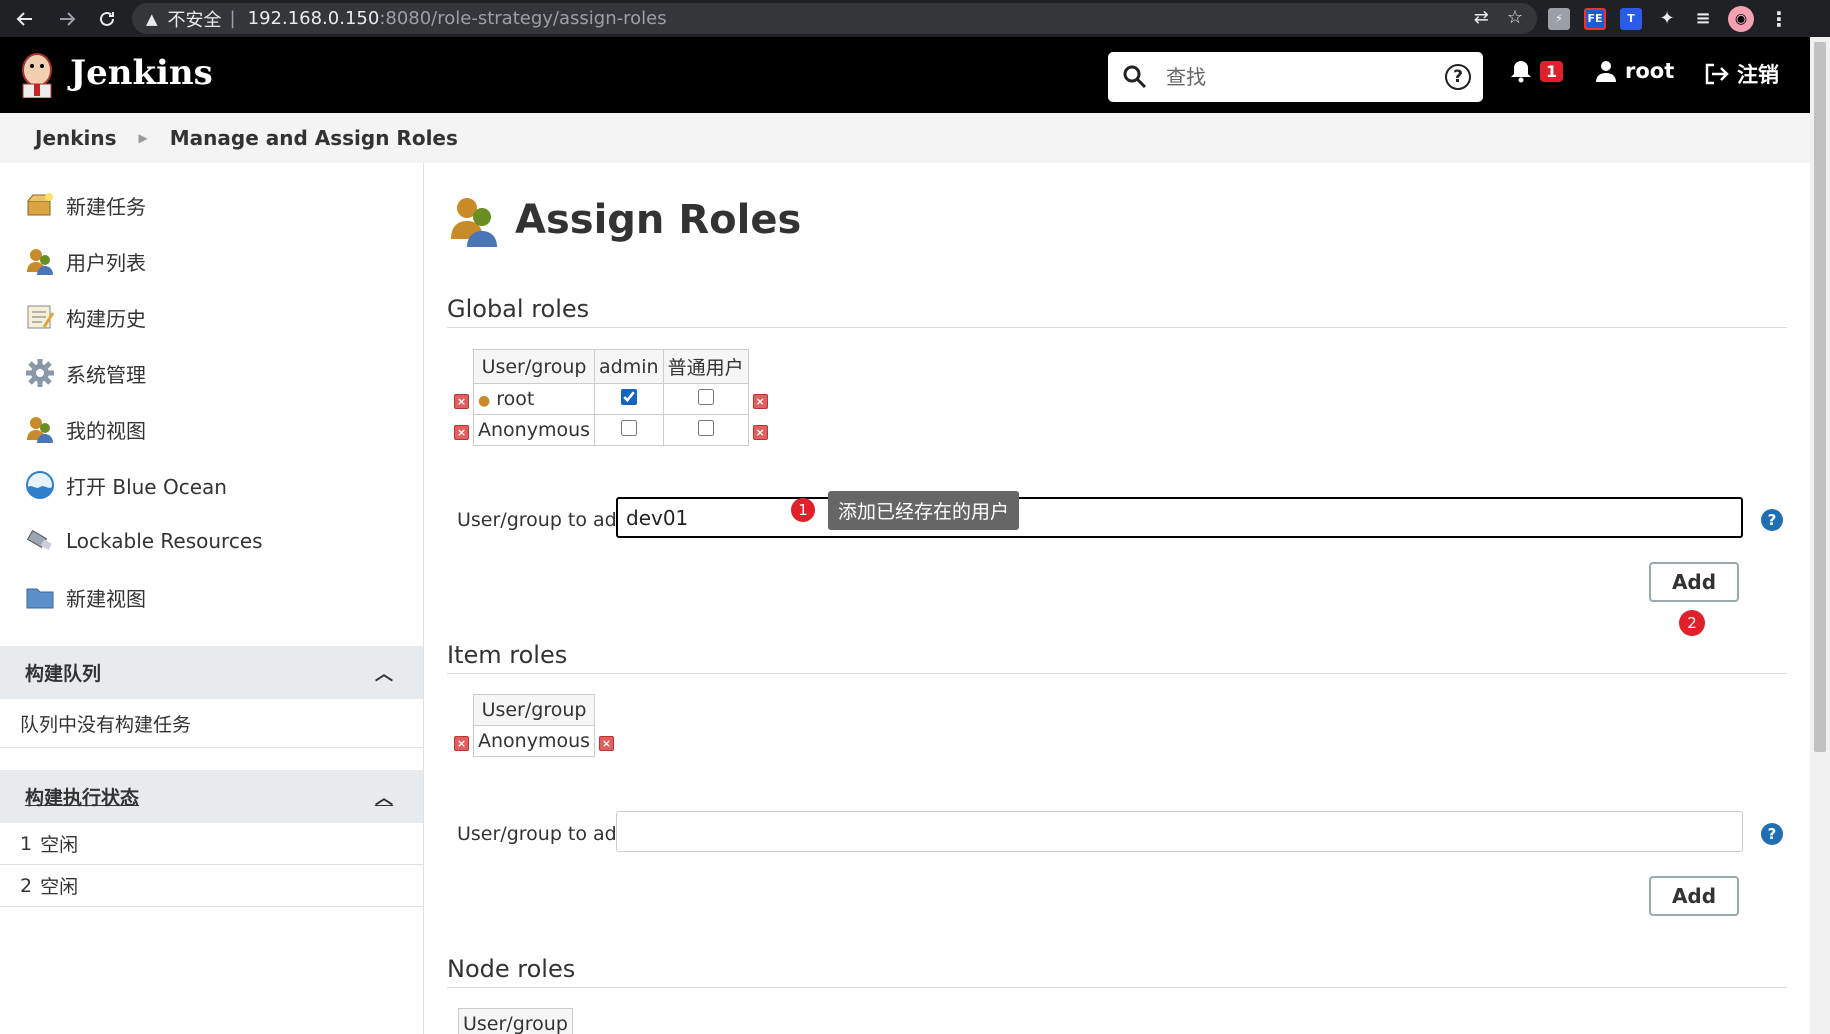 The width and height of the screenshot is (1830, 1034). What do you see at coordinates (37, 74) in the screenshot?
I see `jenkins-logo-icon` at bounding box center [37, 74].